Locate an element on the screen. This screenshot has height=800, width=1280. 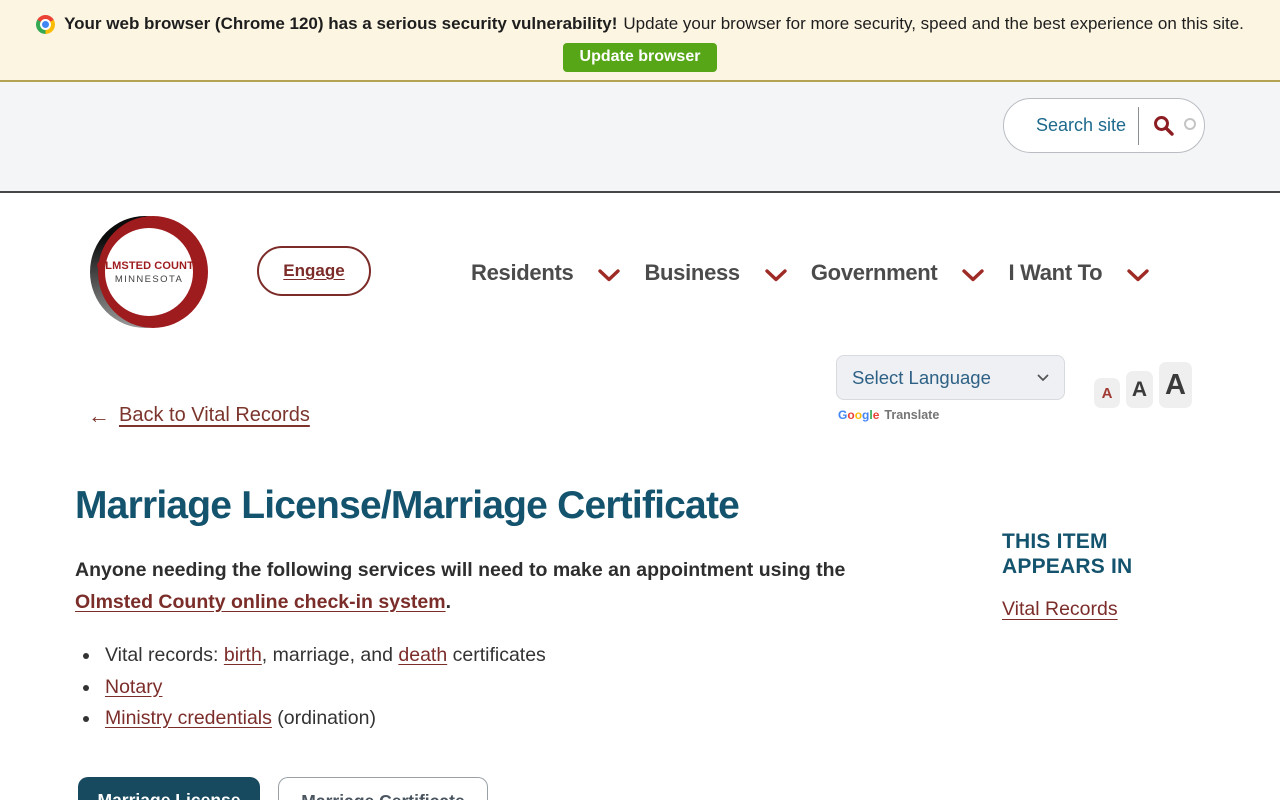
google-translate-attribution: Google Translate is located at coordinates (888, 415).